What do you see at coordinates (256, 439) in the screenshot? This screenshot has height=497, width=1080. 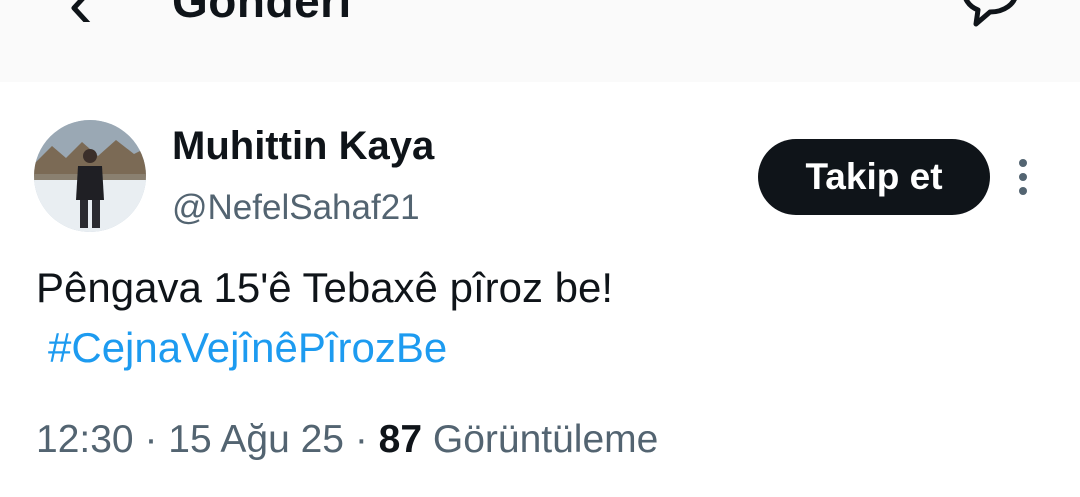 I see `tweet-date: 15 Ağu 25` at bounding box center [256, 439].